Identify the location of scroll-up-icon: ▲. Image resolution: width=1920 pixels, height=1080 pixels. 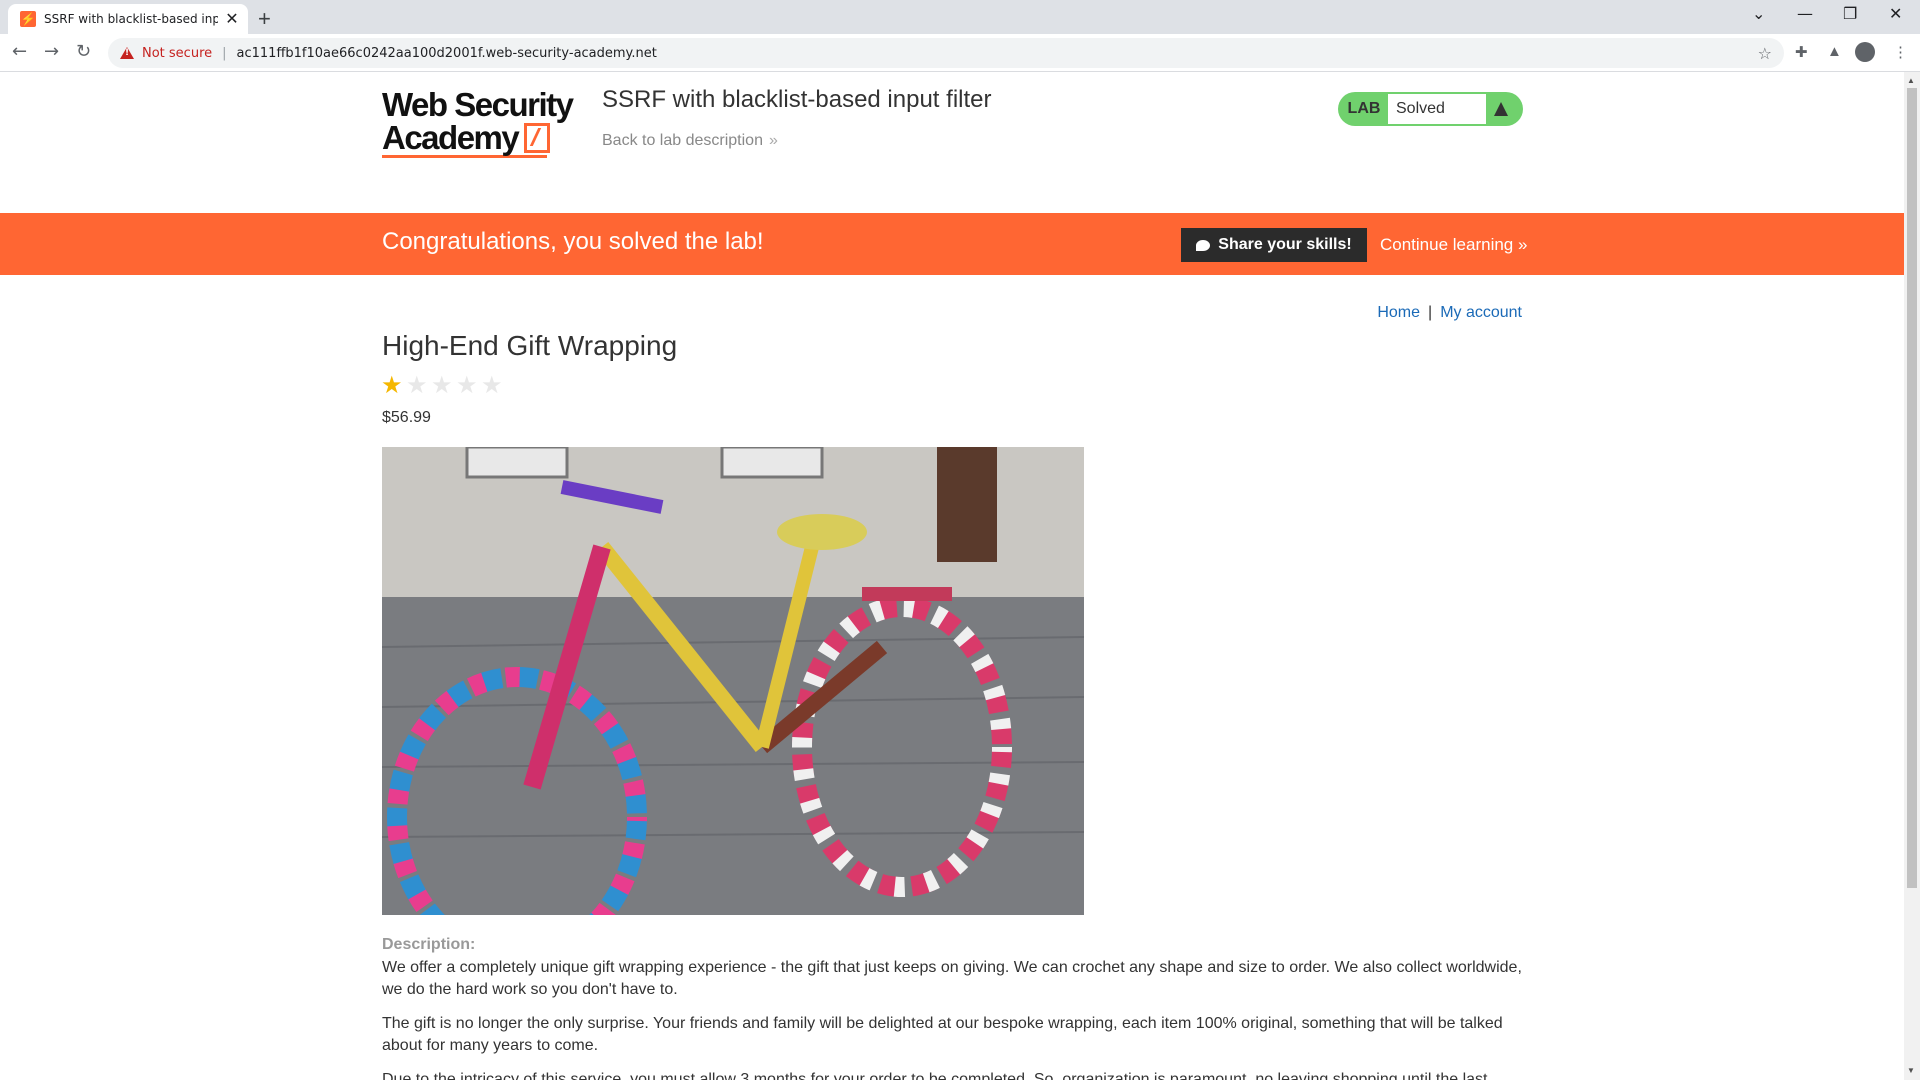
(1911, 80).